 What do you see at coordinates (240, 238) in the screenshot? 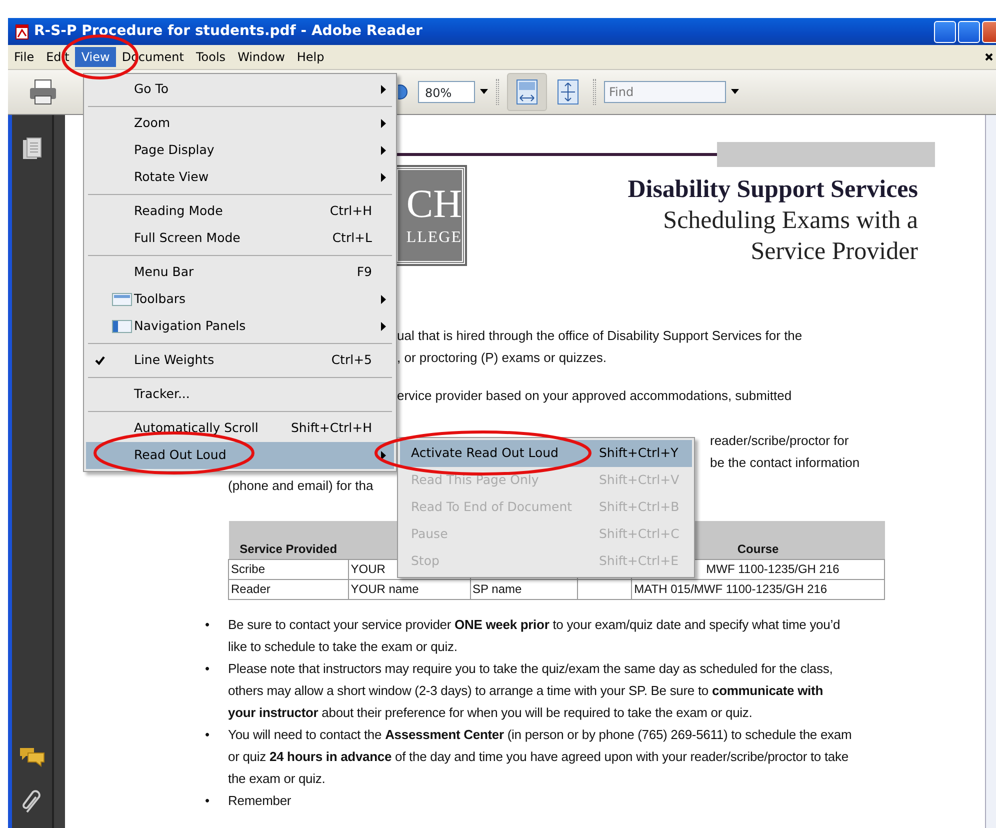
I see `menu-item: Full Screen Mode Ctrl+L` at bounding box center [240, 238].